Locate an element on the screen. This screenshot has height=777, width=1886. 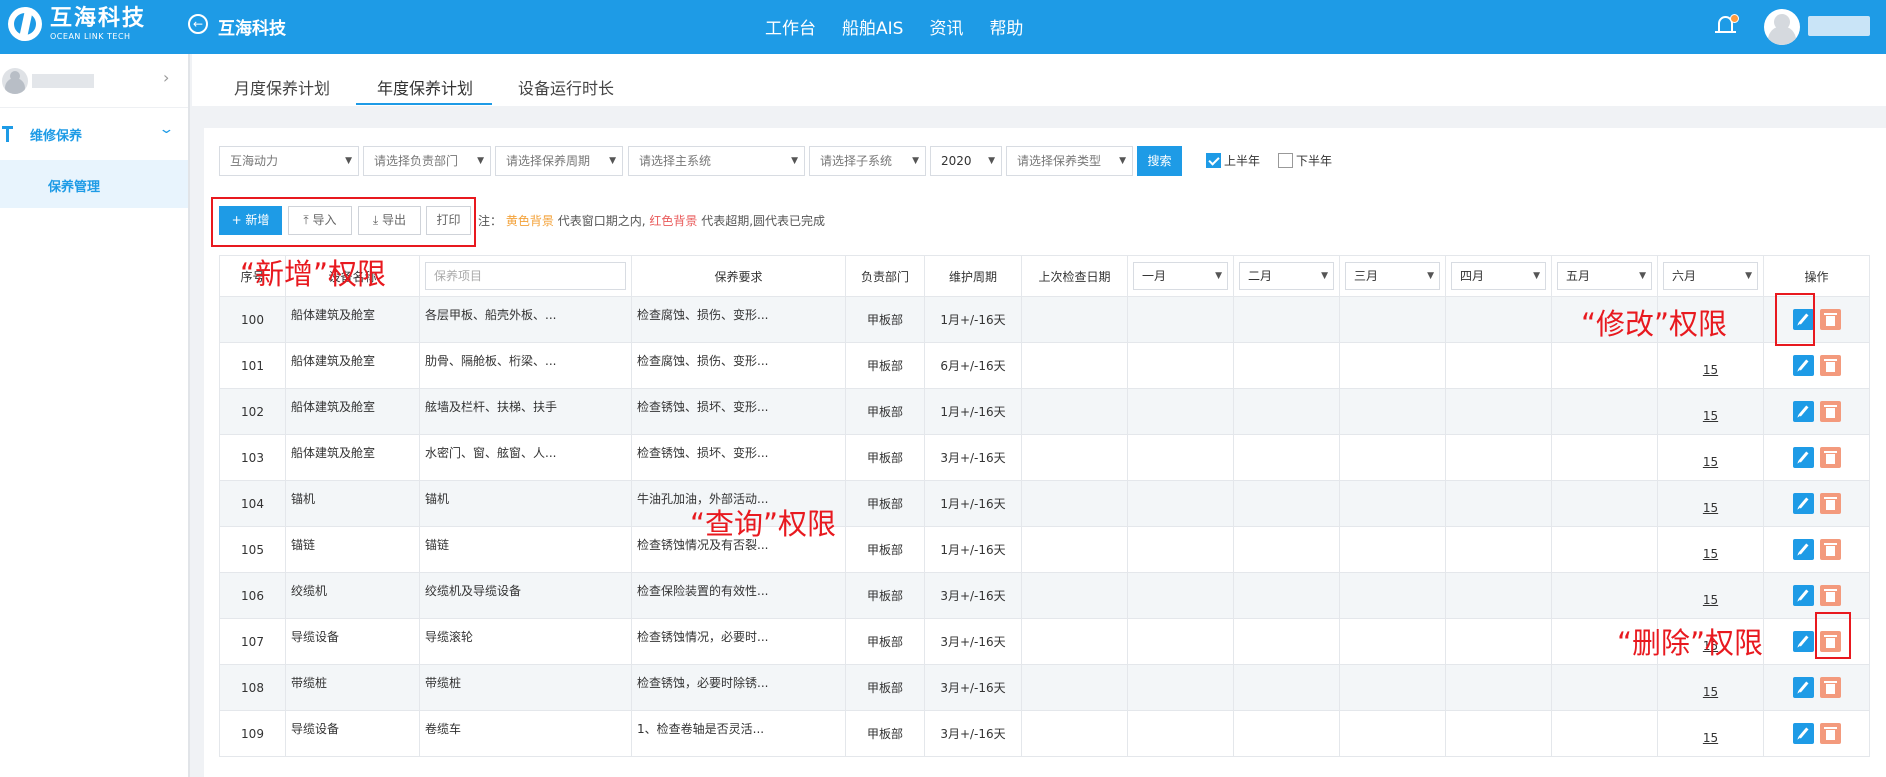
table-row: 104 锚机 锚机 牛油孔加油，外部活动... 甲板部 1月+/-16天 15 is located at coordinates (1044, 503).